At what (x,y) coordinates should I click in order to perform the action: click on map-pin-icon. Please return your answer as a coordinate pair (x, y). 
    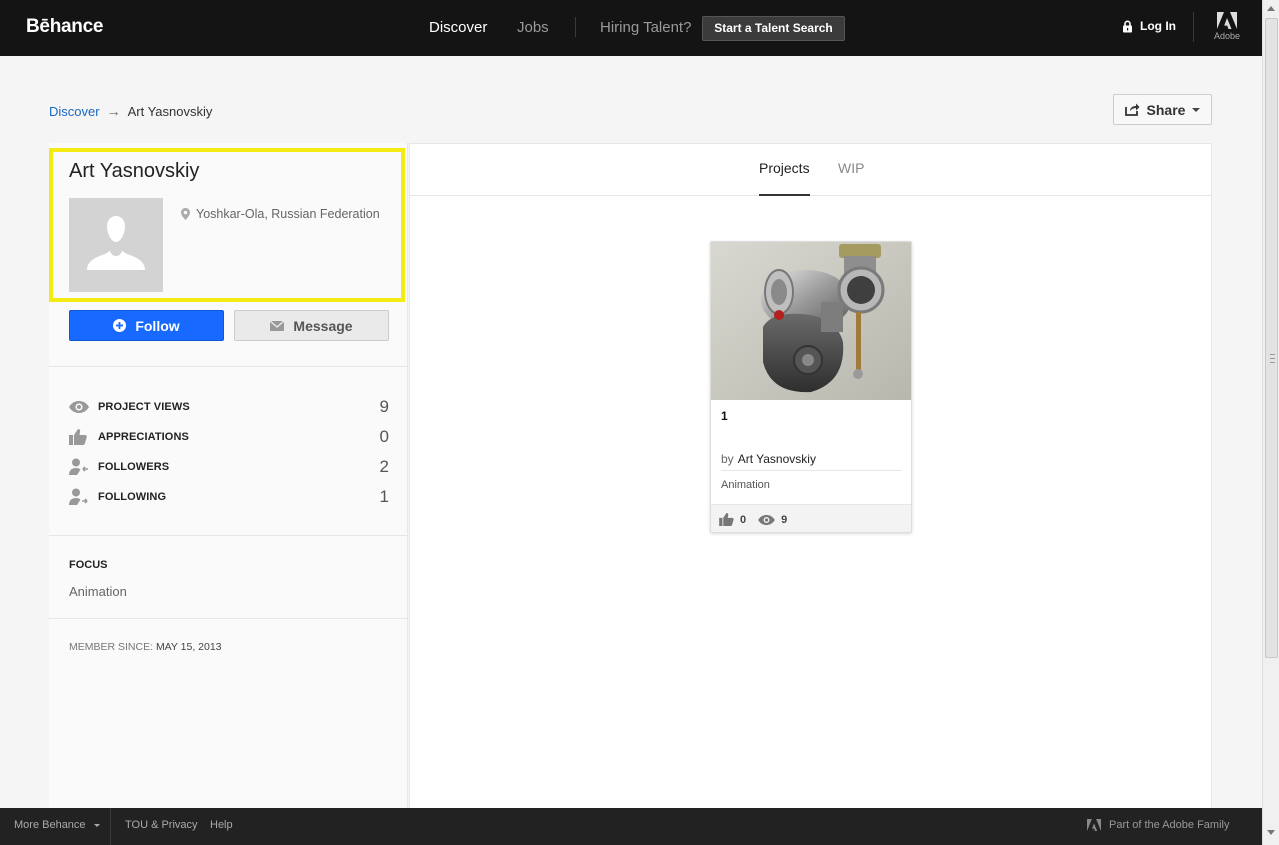
    Looking at the image, I should click on (185, 214).